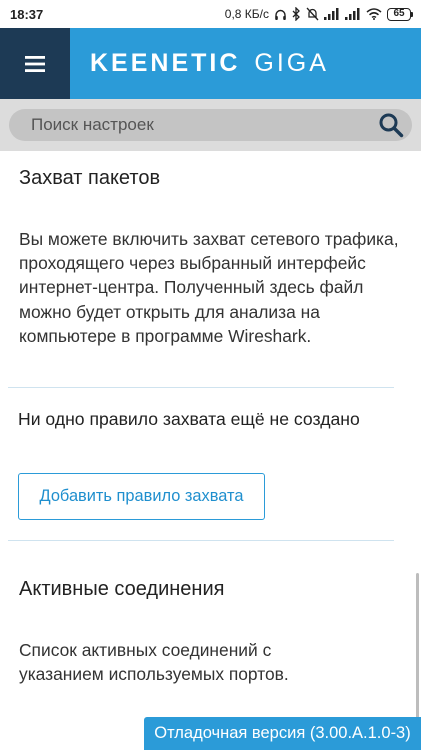 This screenshot has width=421, height=750. Describe the element at coordinates (296, 14) in the screenshot. I see `bluetooth-icon` at that location.